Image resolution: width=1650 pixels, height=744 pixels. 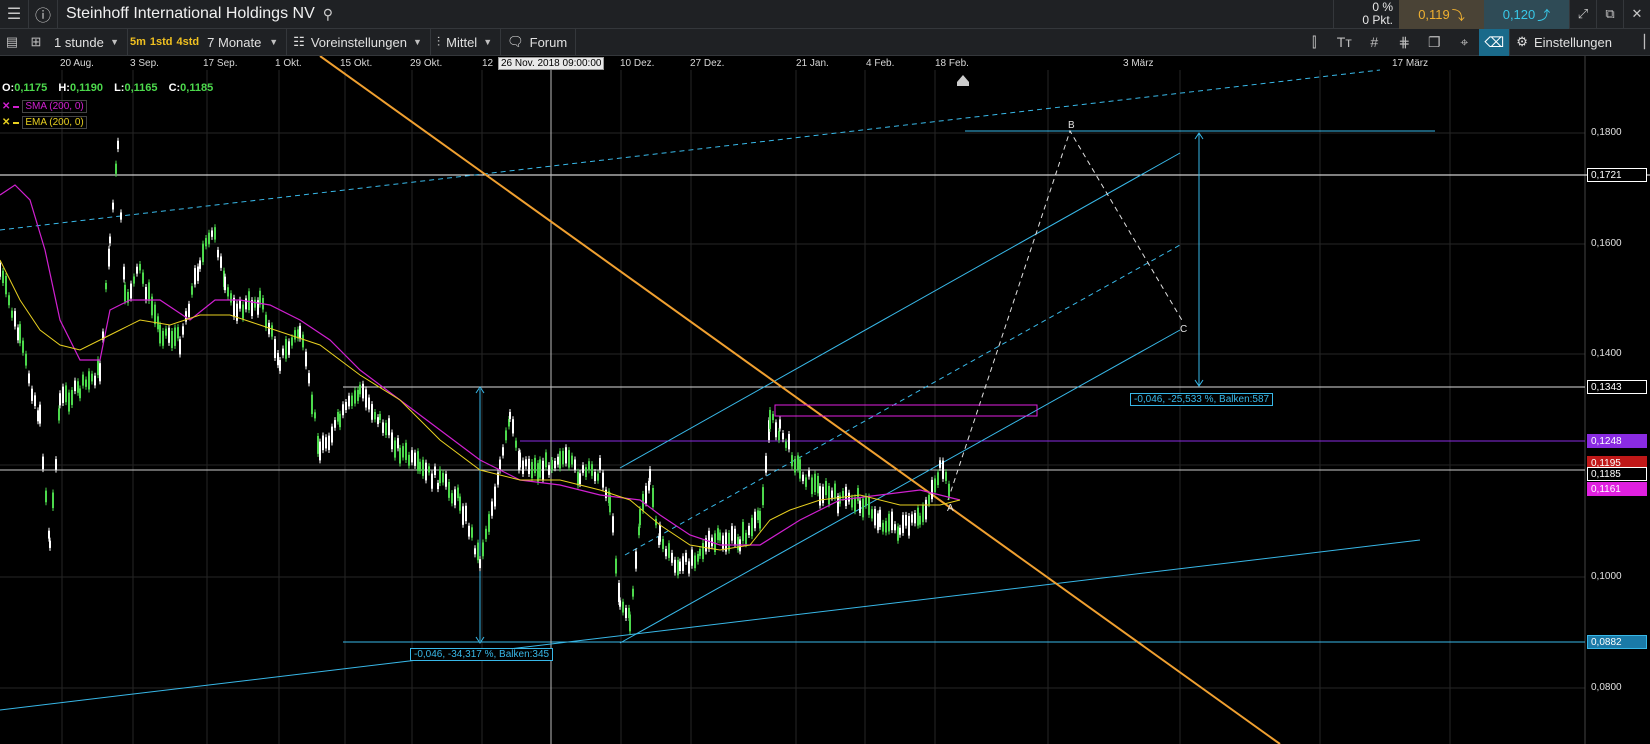 I want to click on x-axis-tick-label: 20 Aug., so click(x=77, y=63).